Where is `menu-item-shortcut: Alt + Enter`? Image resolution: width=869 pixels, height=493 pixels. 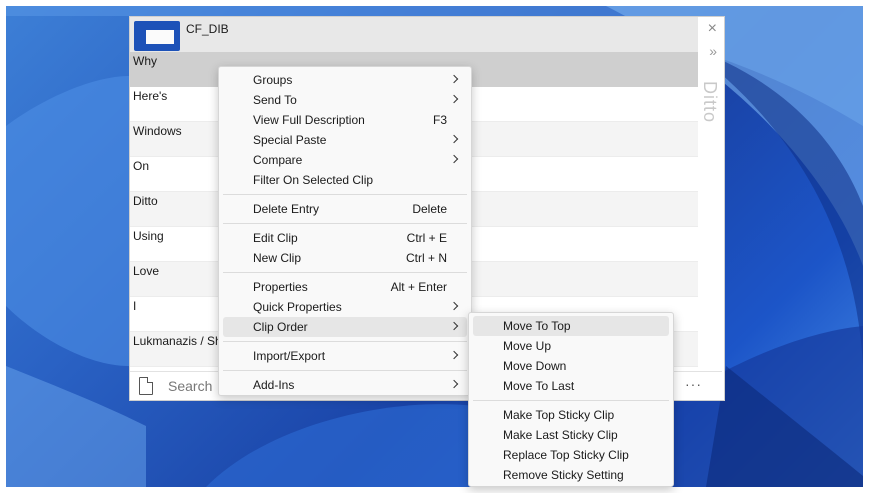 menu-item-shortcut: Alt + Enter is located at coordinates (418, 287).